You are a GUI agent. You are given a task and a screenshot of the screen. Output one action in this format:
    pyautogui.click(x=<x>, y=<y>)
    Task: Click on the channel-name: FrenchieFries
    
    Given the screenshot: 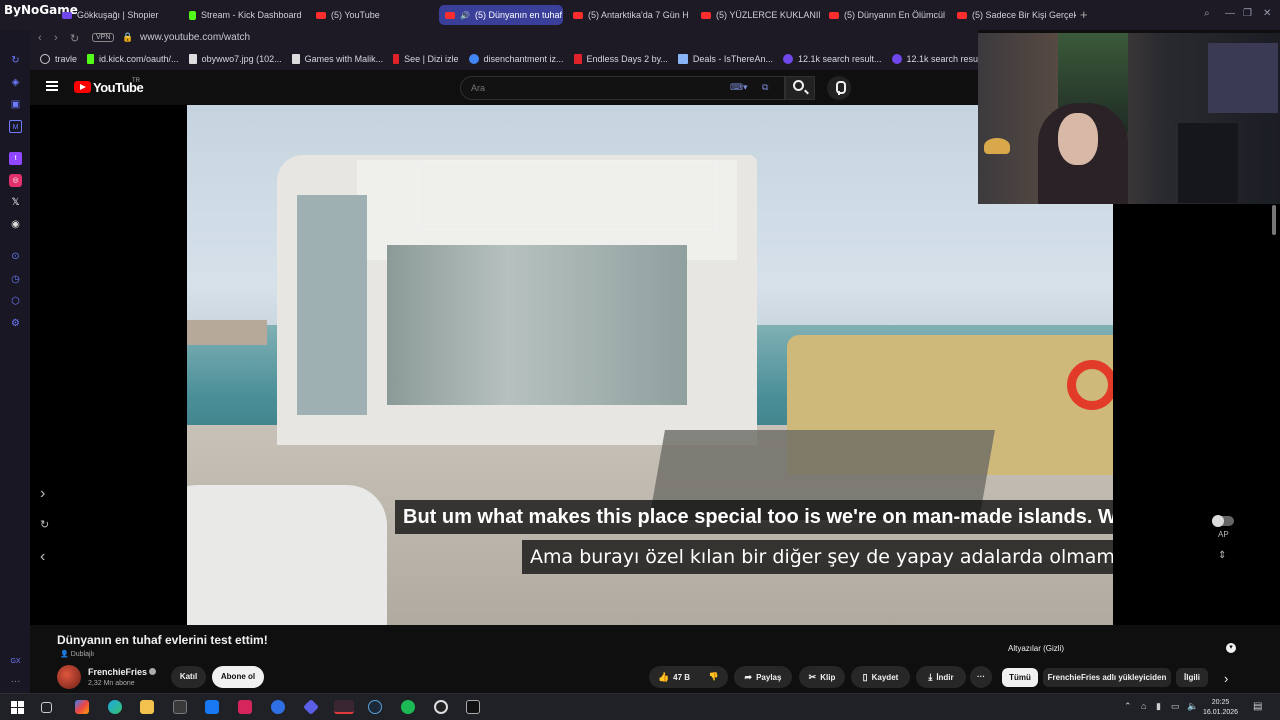 What is the action you would take?
    pyautogui.click(x=117, y=672)
    